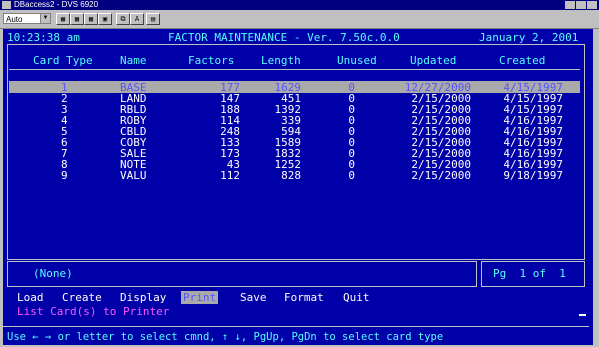 This screenshot has width=599, height=347. What do you see at coordinates (64, 175) in the screenshot?
I see `cell-type: 9` at bounding box center [64, 175].